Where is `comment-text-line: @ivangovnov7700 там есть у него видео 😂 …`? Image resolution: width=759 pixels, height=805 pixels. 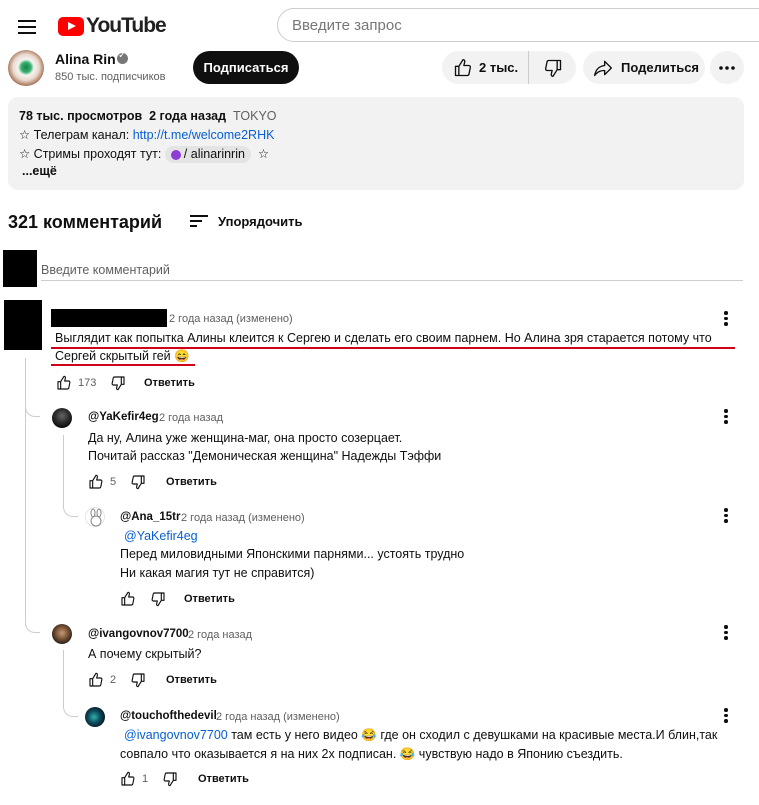
comment-text-line: @ivangovnov7700 там есть у него видео 😂 … is located at coordinates (420, 735).